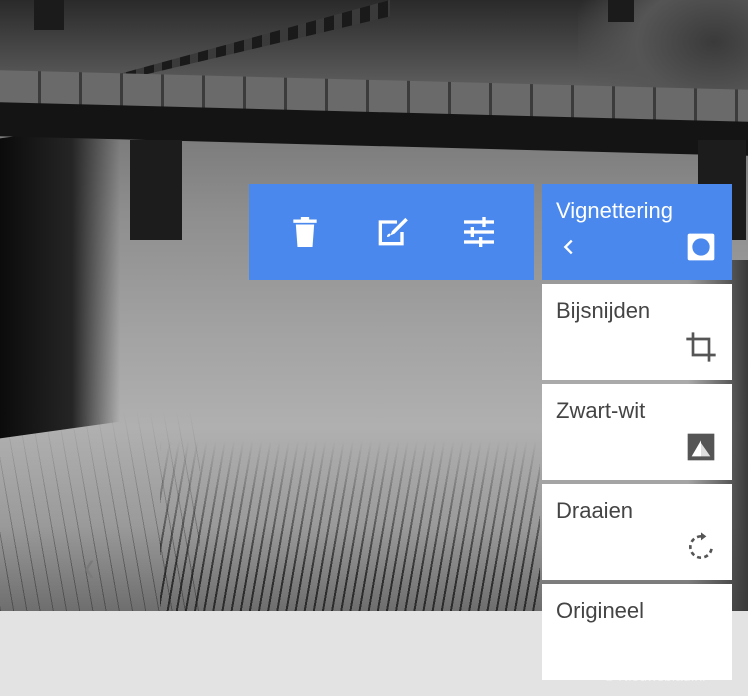 Image resolution: width=748 pixels, height=696 pixels. Describe the element at coordinates (637, 232) in the screenshot. I see `menu-item-vignettering: Vignettering` at that location.